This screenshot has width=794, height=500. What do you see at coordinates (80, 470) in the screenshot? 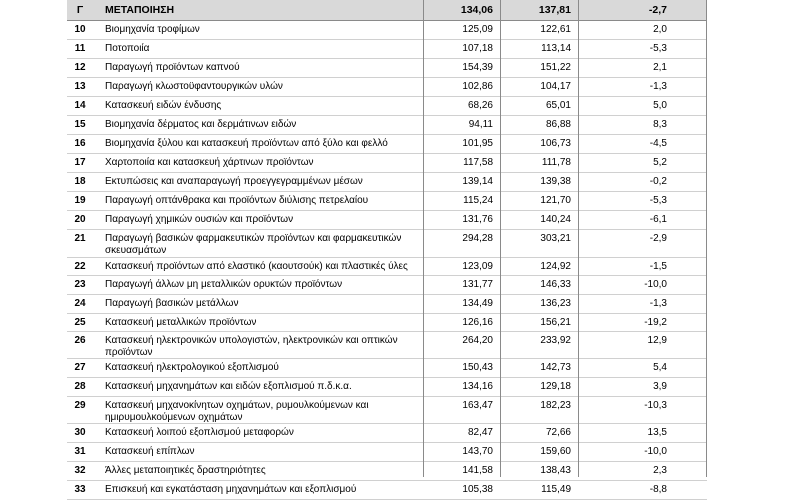
I see `row-code: 32` at bounding box center [80, 470].